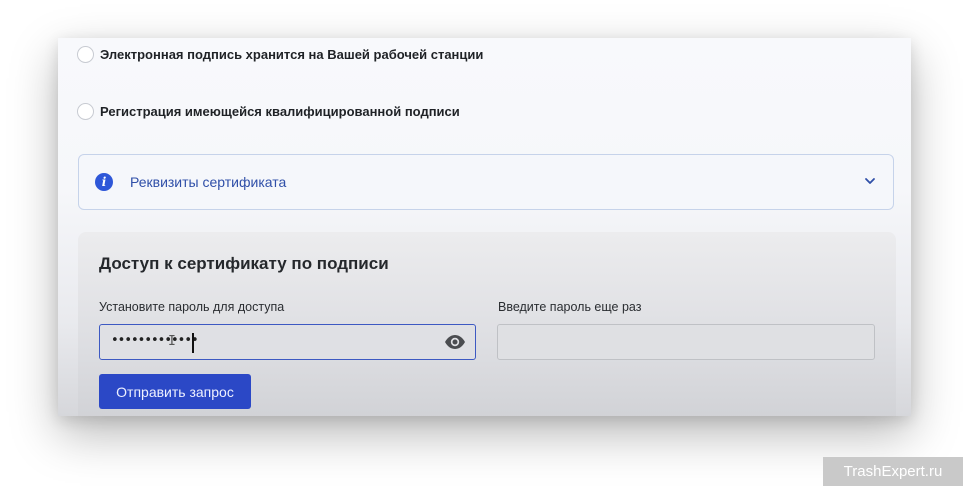 Image resolution: width=969 pixels, height=491 pixels. What do you see at coordinates (570, 307) in the screenshot?
I see `repeat-password-label: Введите пароль еще раз` at bounding box center [570, 307].